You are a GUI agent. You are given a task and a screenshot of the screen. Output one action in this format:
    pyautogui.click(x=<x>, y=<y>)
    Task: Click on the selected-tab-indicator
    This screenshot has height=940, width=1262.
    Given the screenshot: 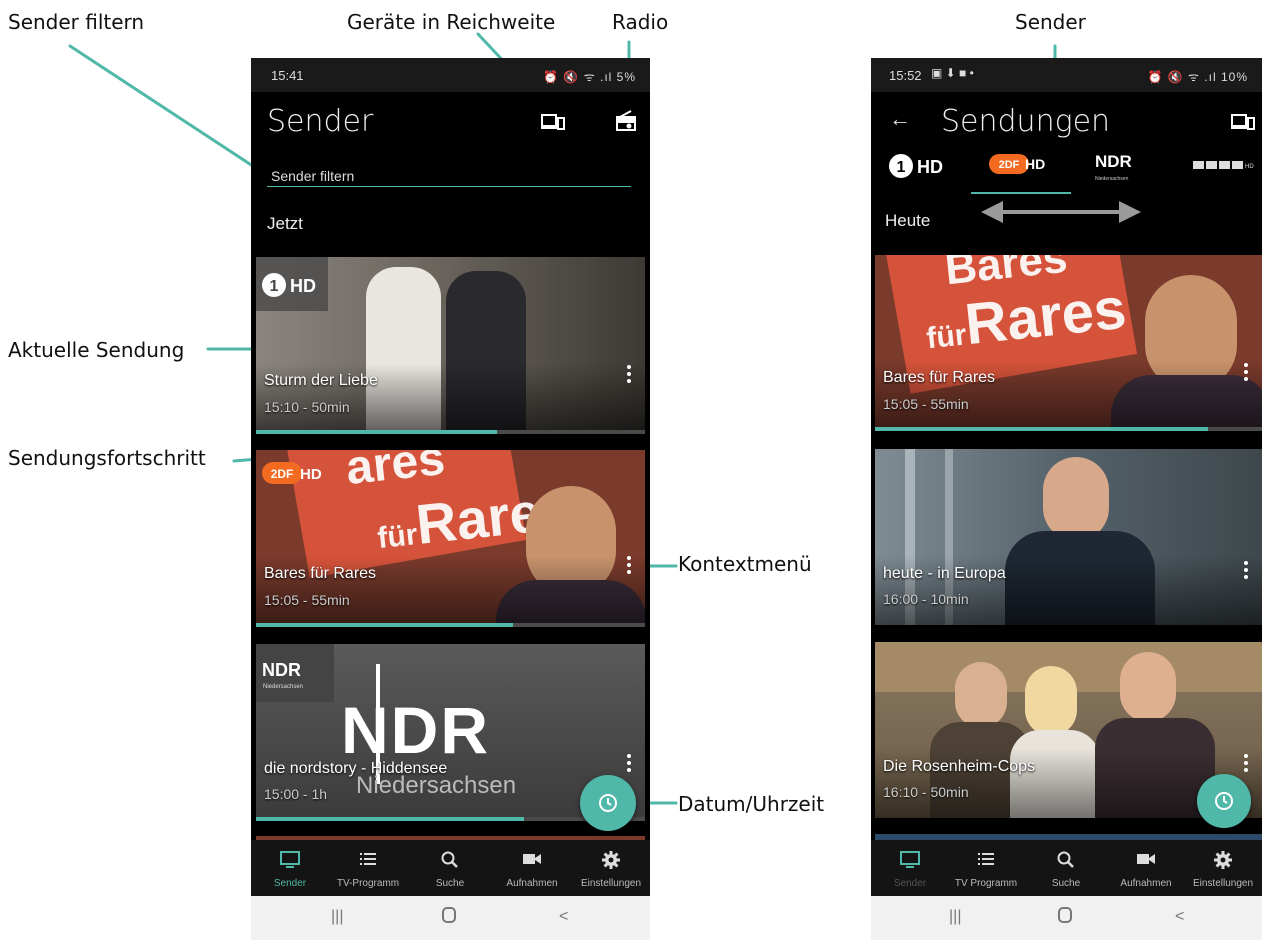 What is the action you would take?
    pyautogui.click(x=1021, y=193)
    